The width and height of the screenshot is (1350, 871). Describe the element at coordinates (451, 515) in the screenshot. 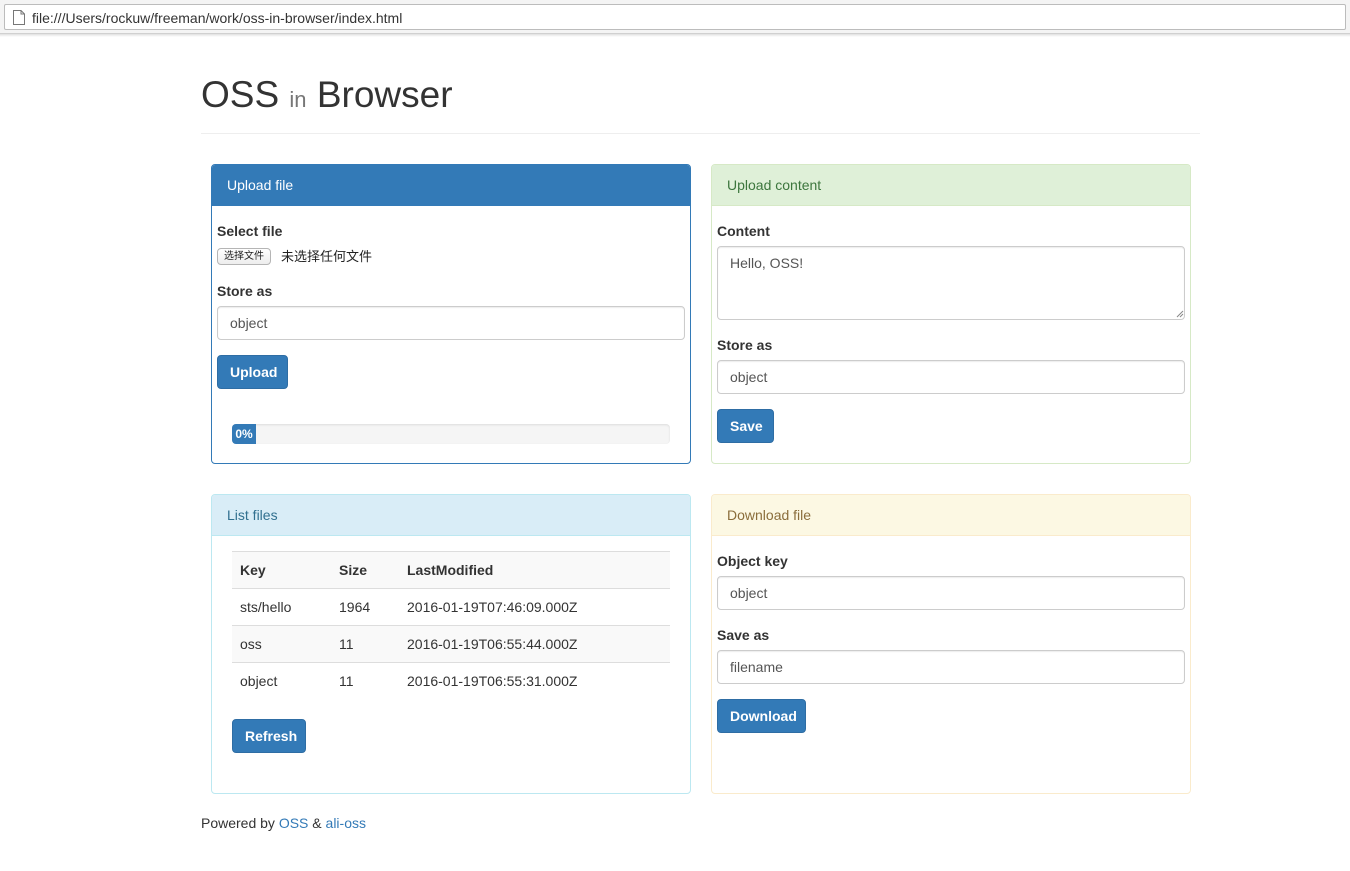

I see `list-files-heading: List files` at that location.